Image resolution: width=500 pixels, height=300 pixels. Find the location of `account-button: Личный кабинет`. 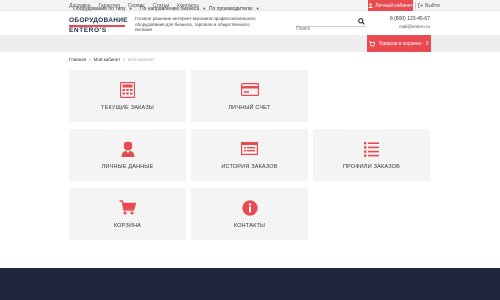

account-button: Личный кабинет is located at coordinates (390, 5).